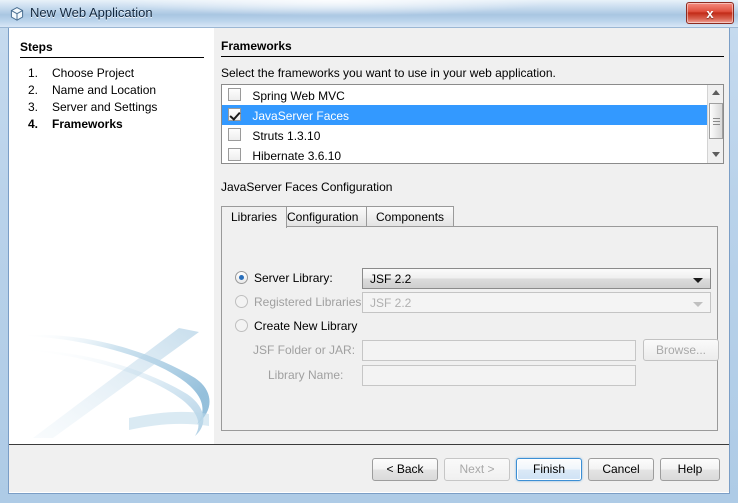 The width and height of the screenshot is (738, 503). I want to click on window-title: New Web Application, so click(91, 12).